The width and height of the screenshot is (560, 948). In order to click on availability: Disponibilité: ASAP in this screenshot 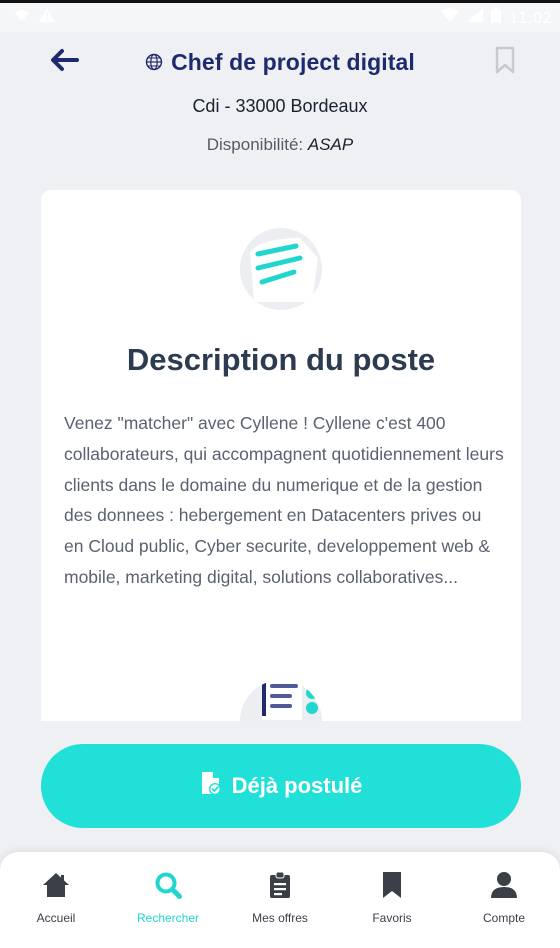, I will do `click(280, 145)`.